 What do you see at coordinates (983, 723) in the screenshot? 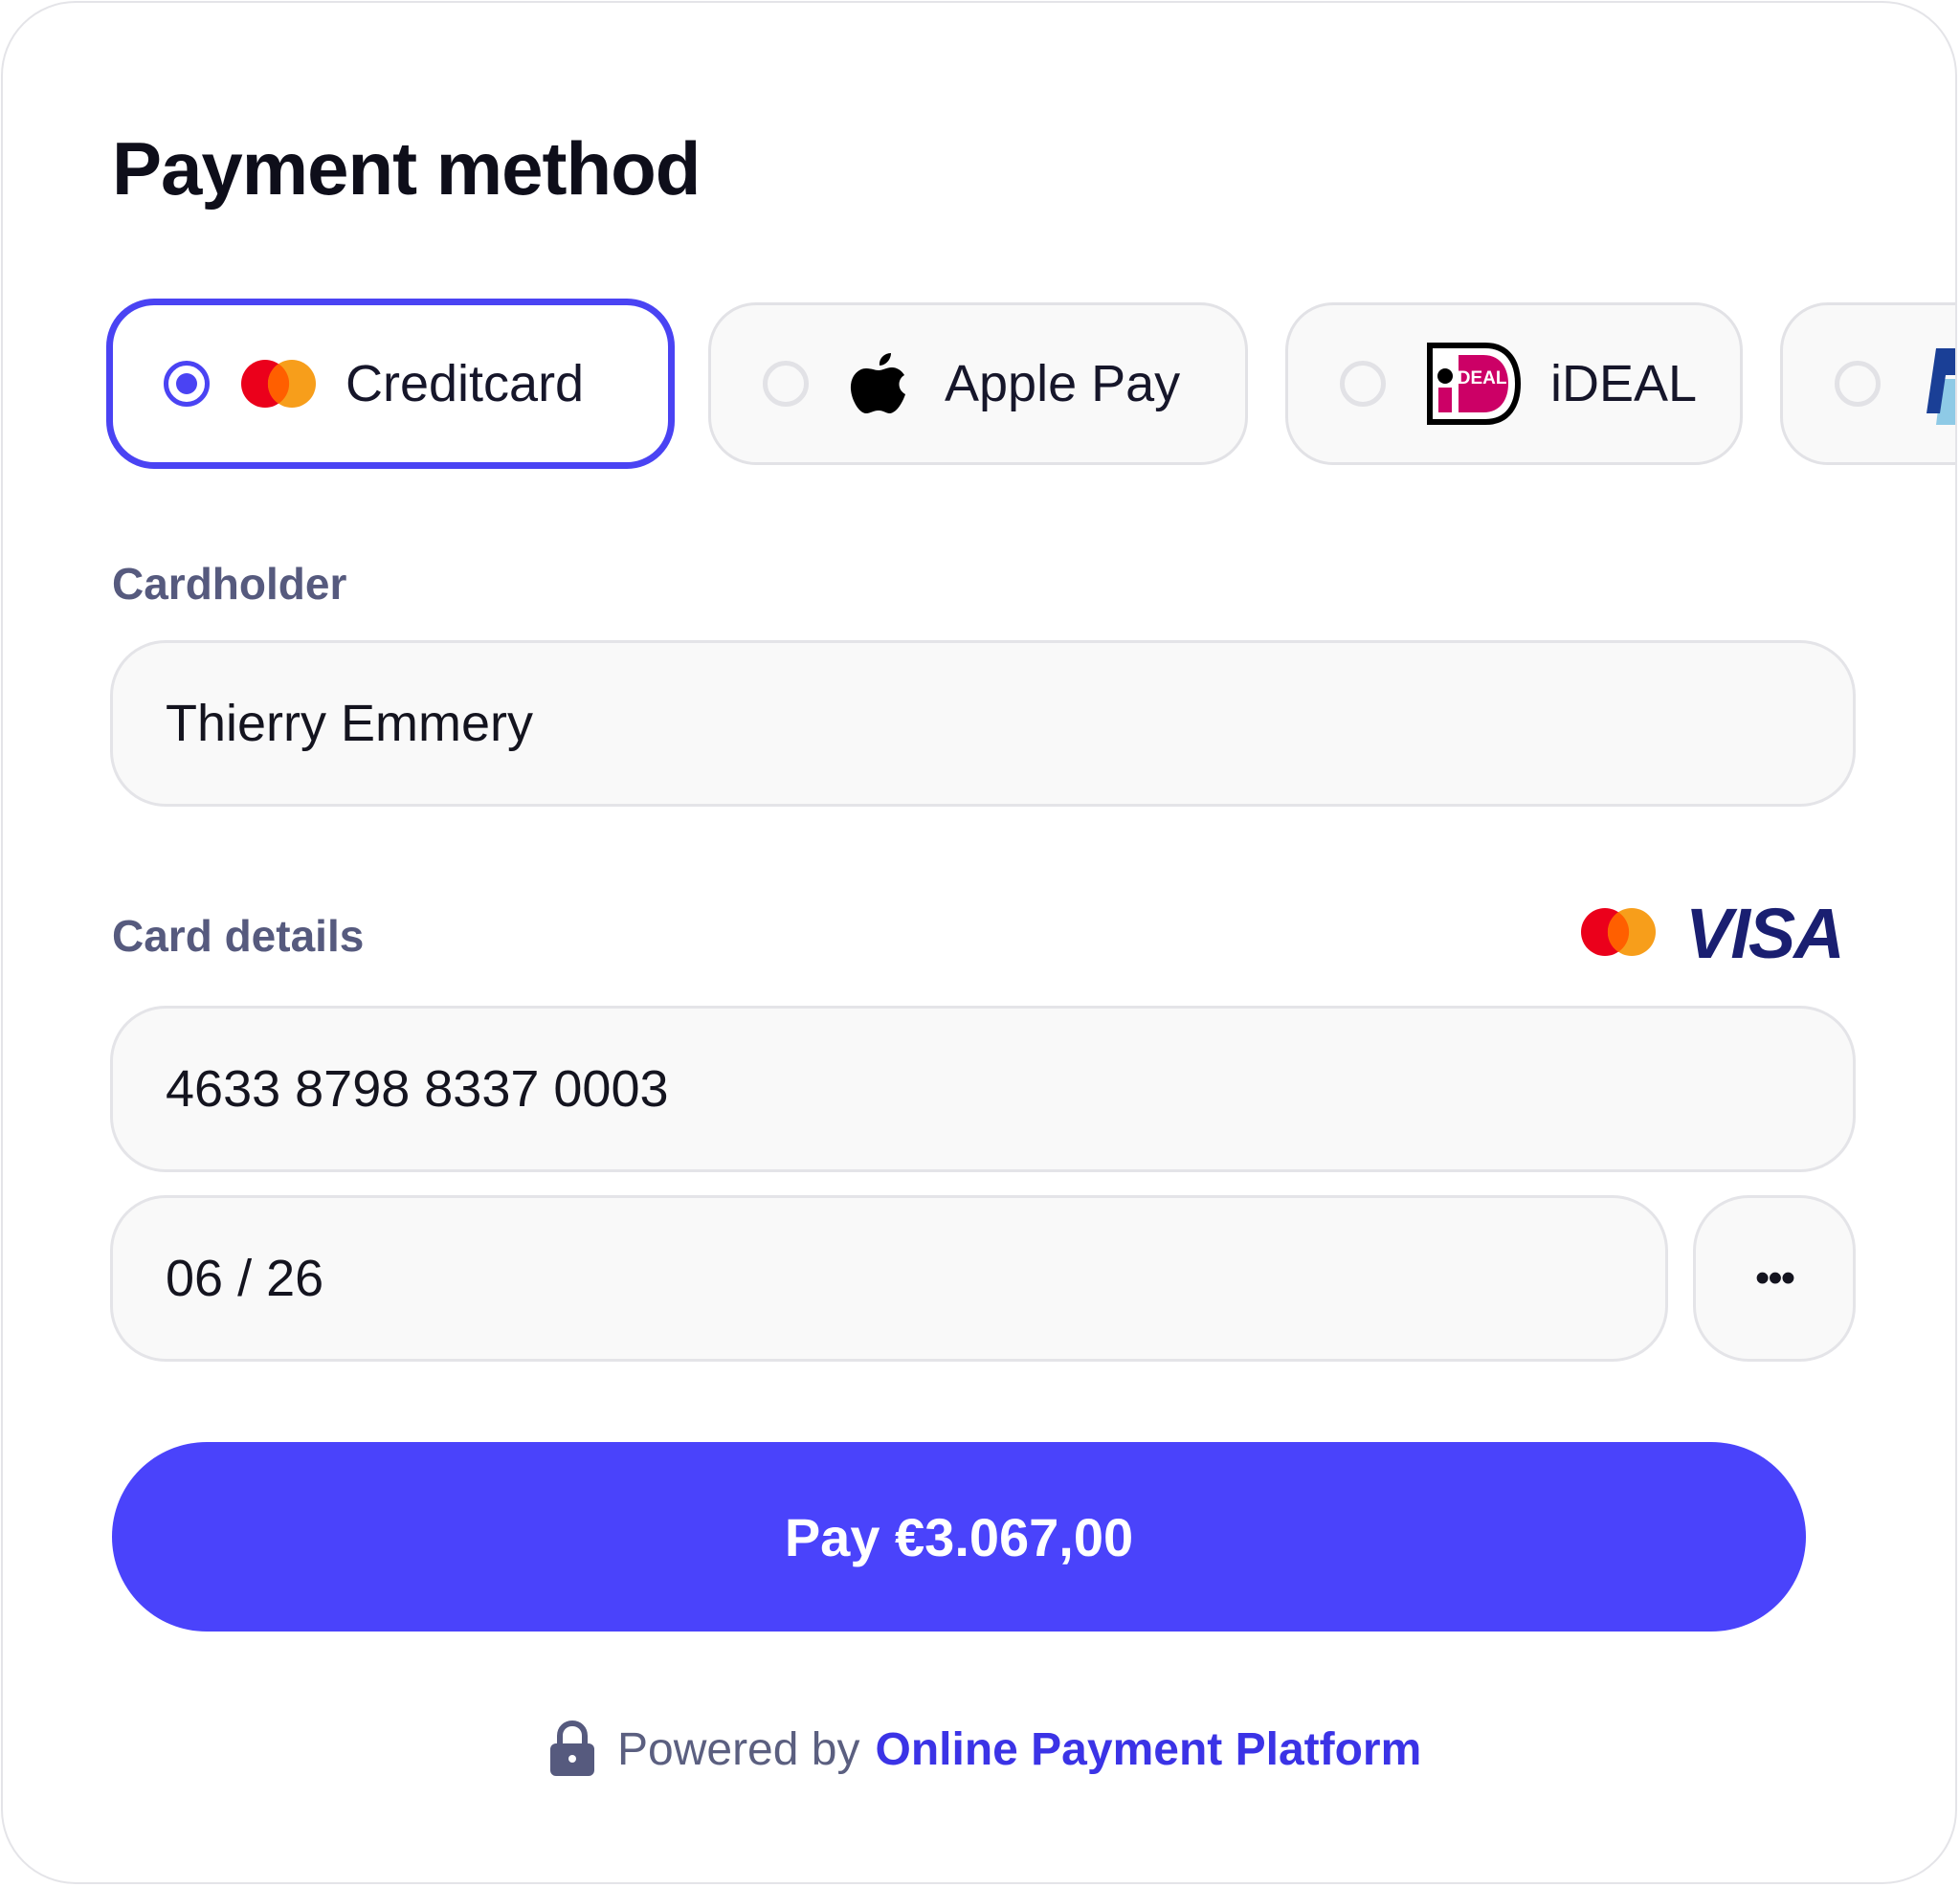
I see `cardholder-input: Thierry Emmery` at bounding box center [983, 723].